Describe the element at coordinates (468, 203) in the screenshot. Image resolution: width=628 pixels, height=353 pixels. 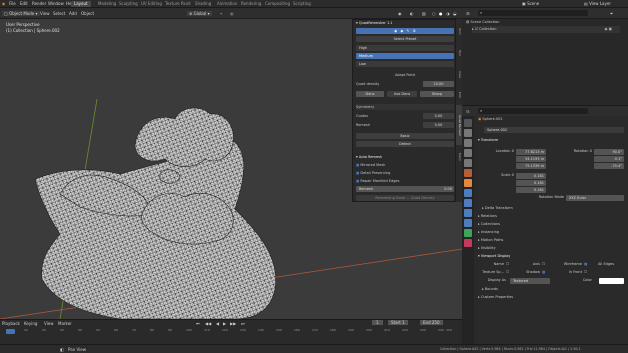
I see `particles-tab-icon` at that location.